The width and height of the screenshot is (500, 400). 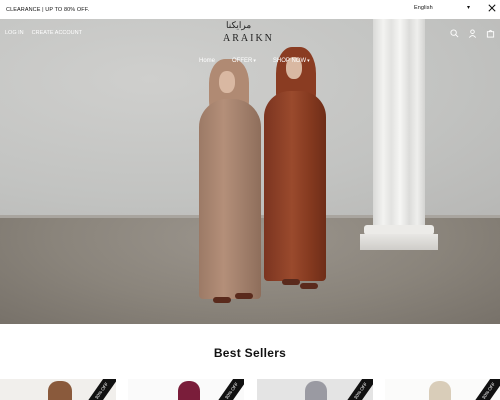 I want to click on brand-logo: مرايكنا ARAIKN, so click(x=255, y=35).